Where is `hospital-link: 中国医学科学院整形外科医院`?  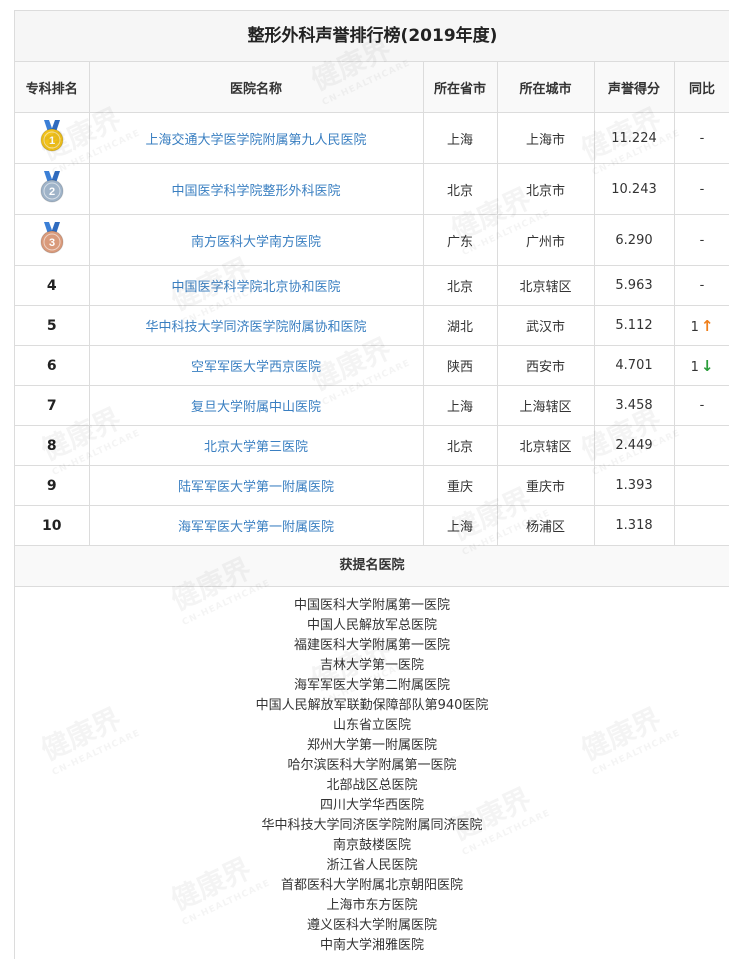
hospital-link: 中国医学科学院整形外科医院 is located at coordinates (256, 189).